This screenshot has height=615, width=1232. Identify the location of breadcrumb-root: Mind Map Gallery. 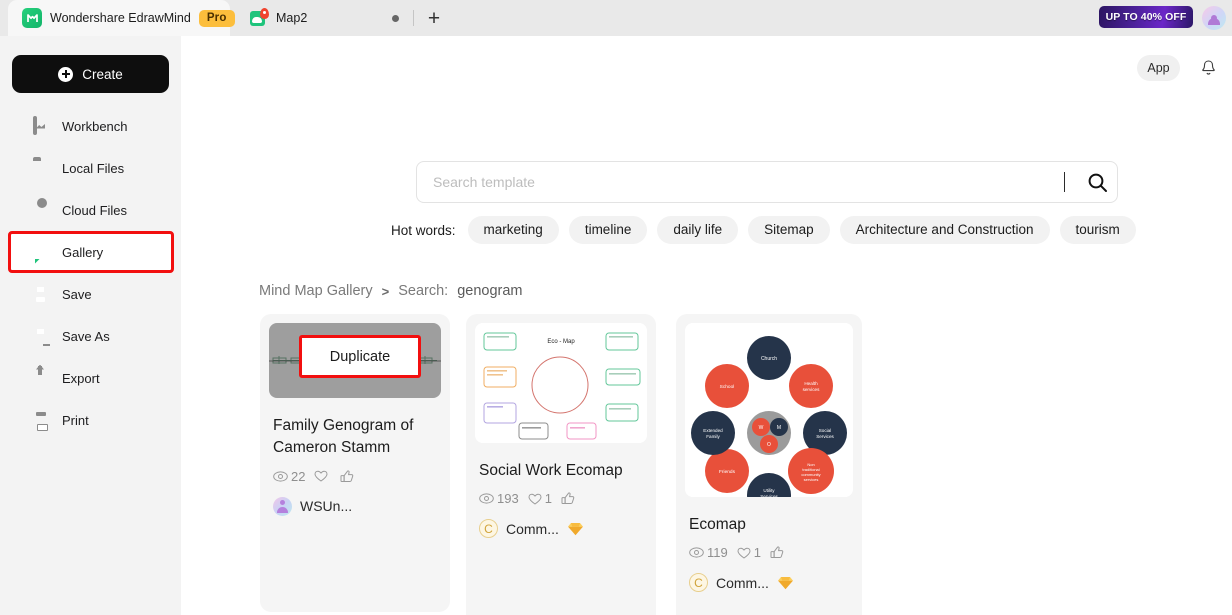
(316, 291).